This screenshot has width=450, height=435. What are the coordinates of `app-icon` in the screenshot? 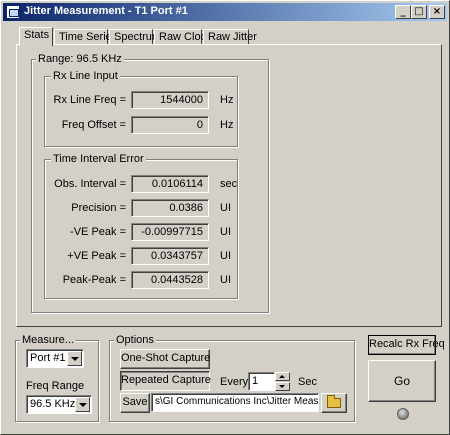 It's located at (13, 12).